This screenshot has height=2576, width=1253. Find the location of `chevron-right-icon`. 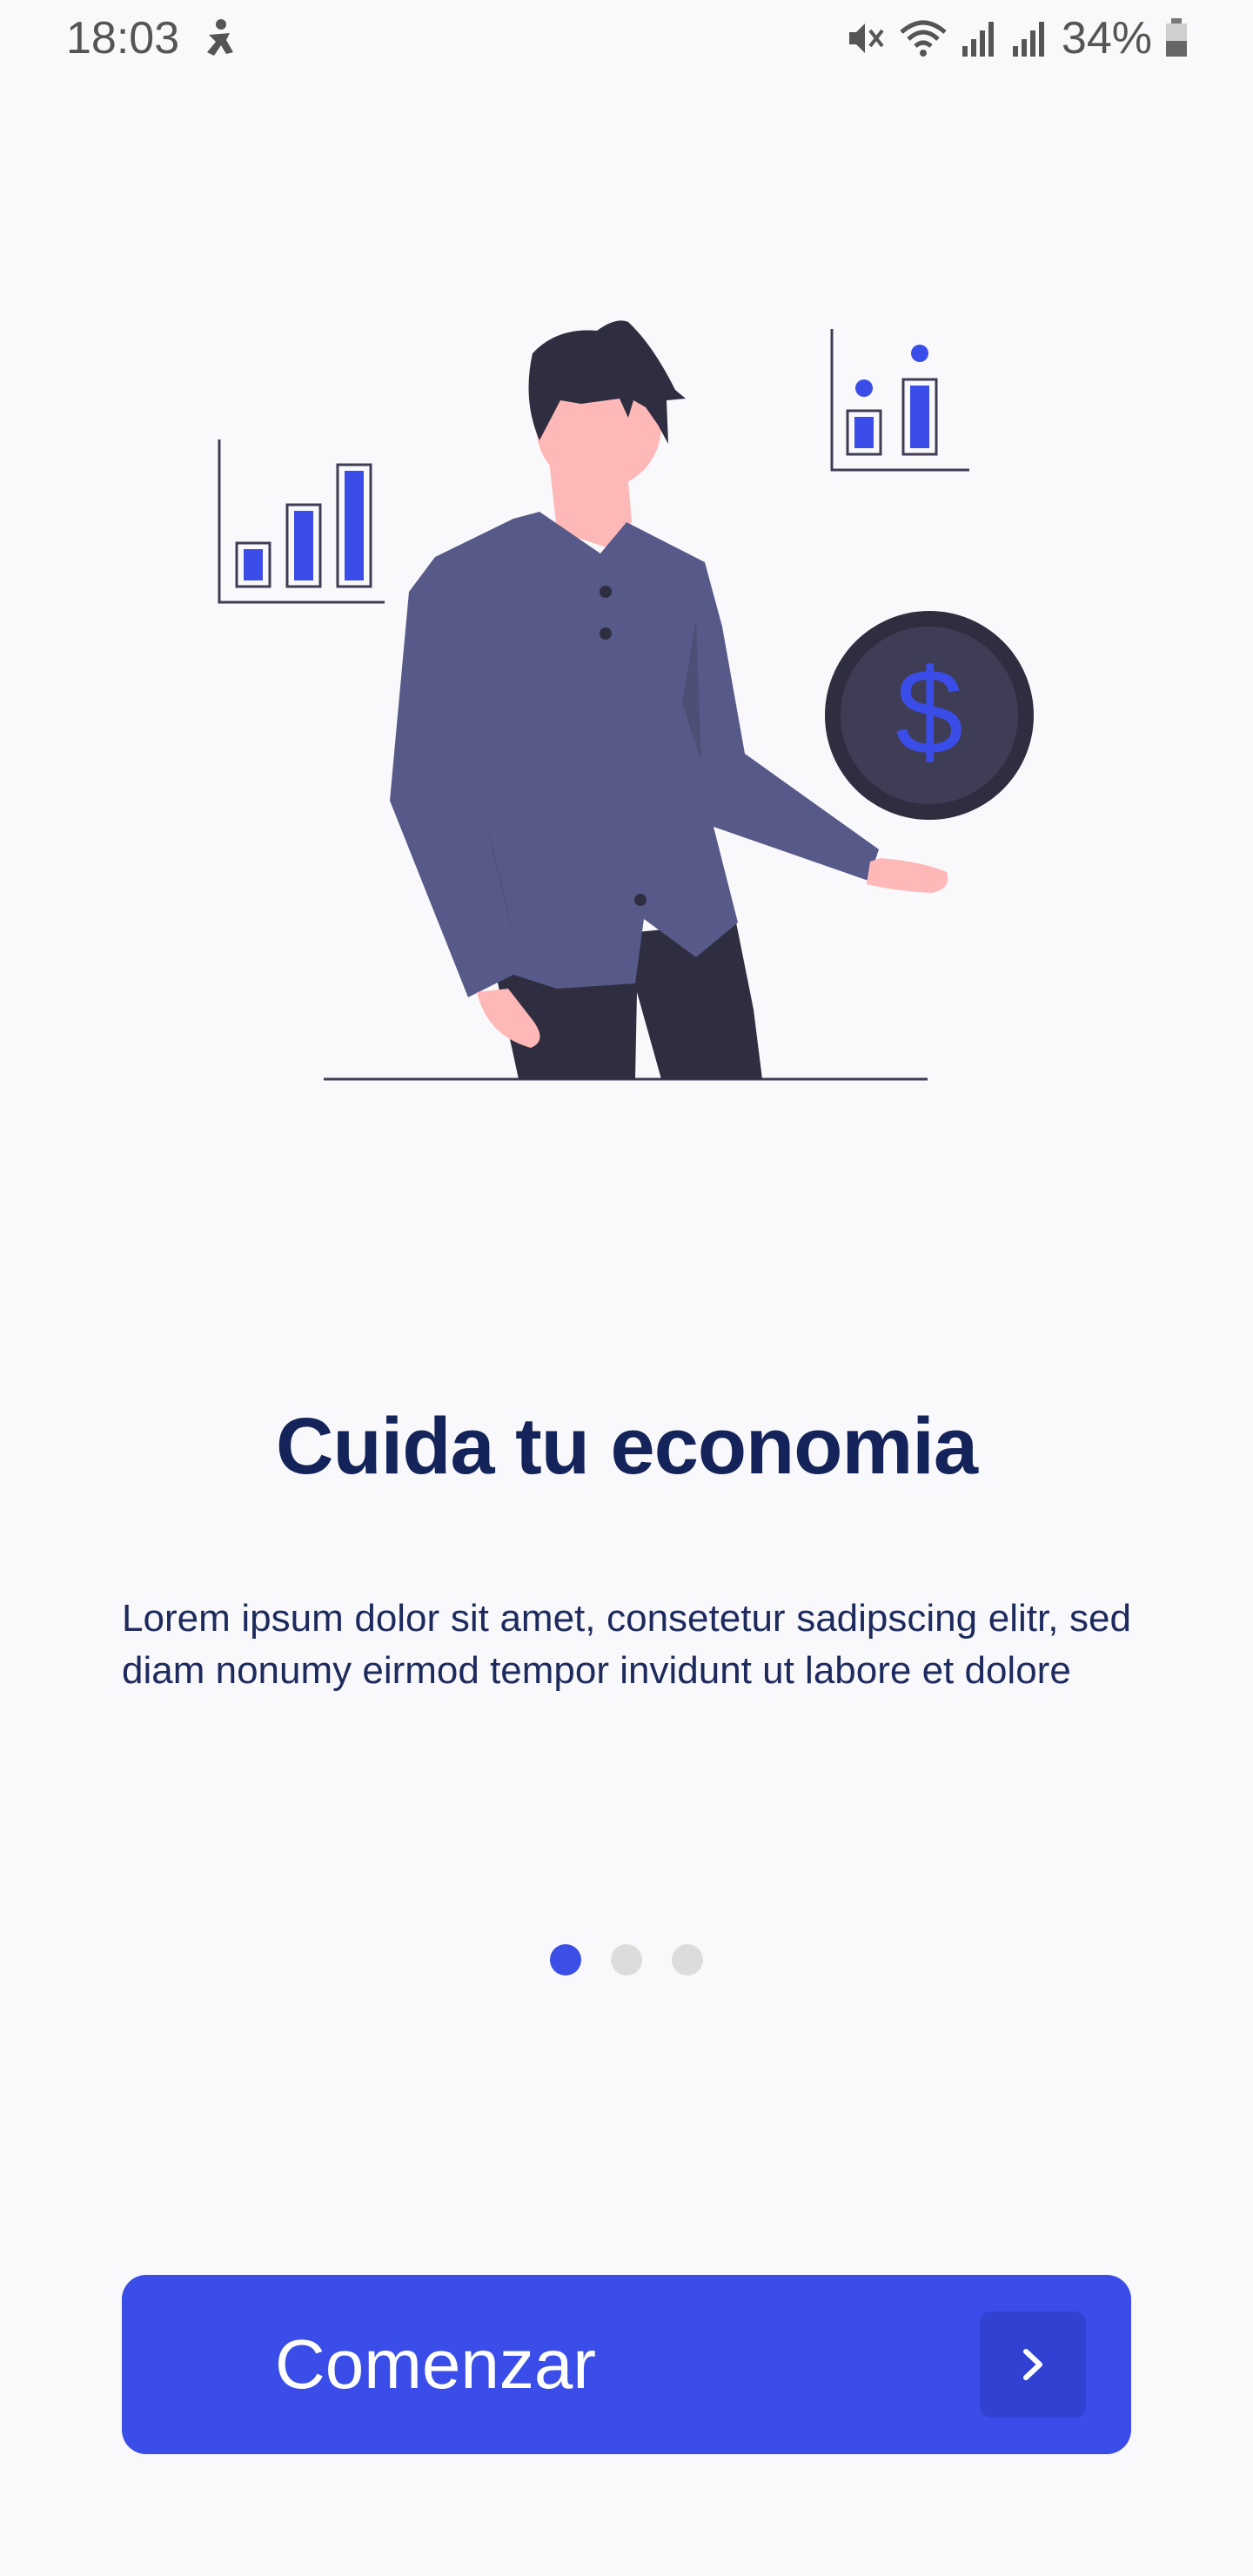

chevron-right-icon is located at coordinates (1033, 2364).